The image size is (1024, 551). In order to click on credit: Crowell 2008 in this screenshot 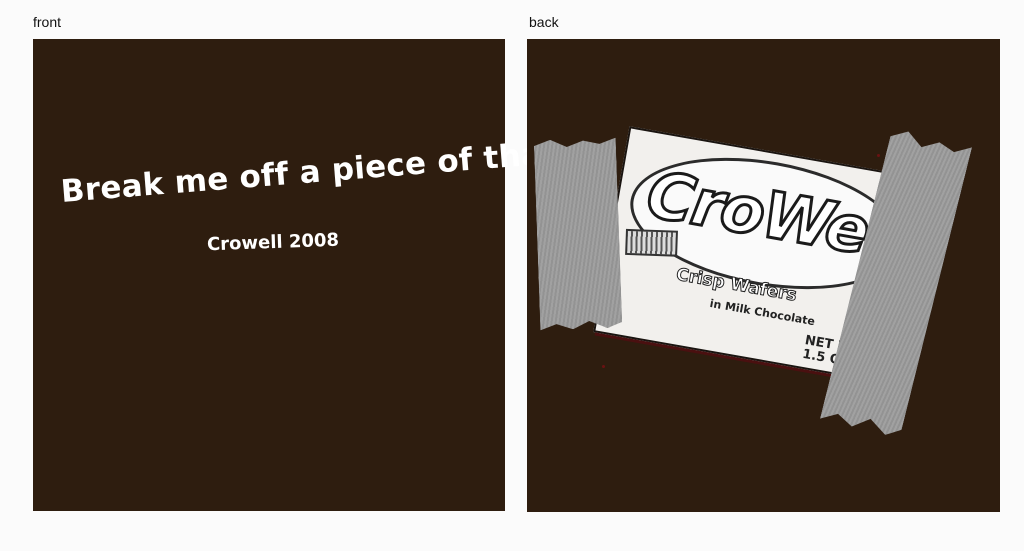, I will do `click(273, 242)`.